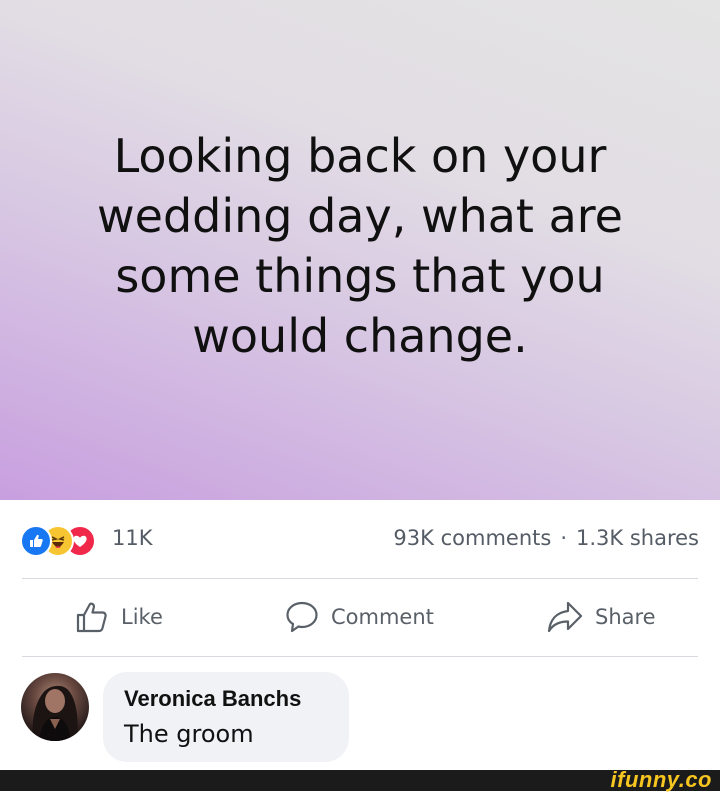 Image resolution: width=720 pixels, height=793 pixels. Describe the element at coordinates (132, 538) in the screenshot. I see `reaction-count: 11K` at that location.